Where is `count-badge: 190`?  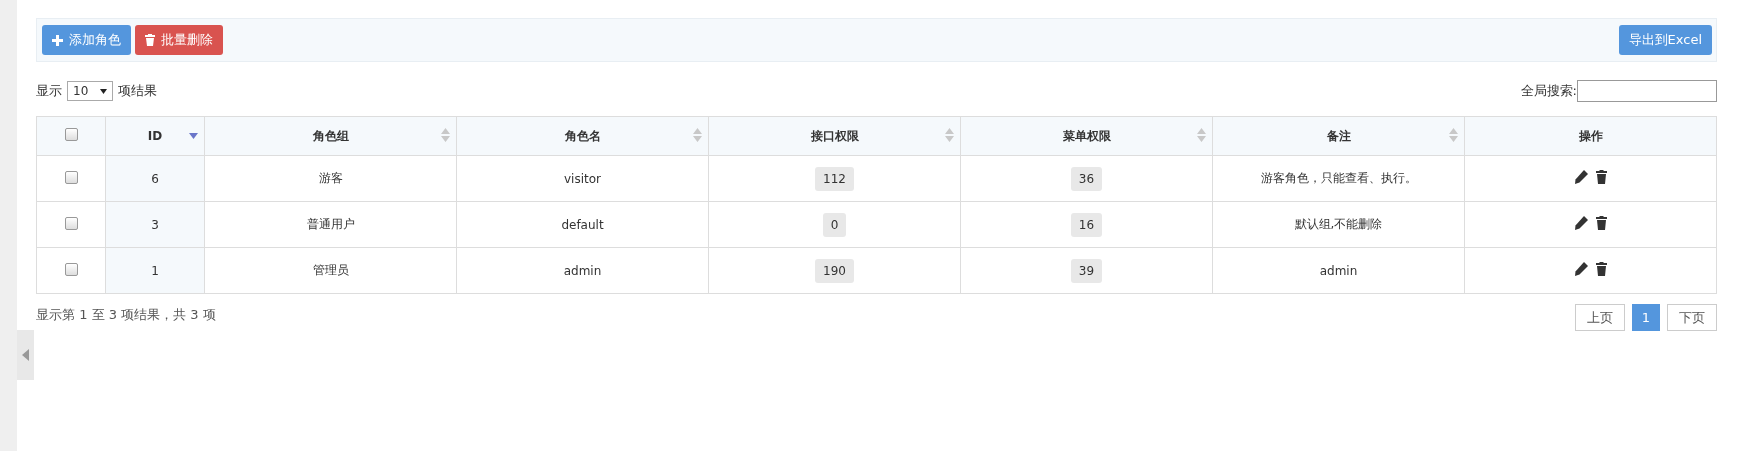 count-badge: 190 is located at coordinates (834, 270).